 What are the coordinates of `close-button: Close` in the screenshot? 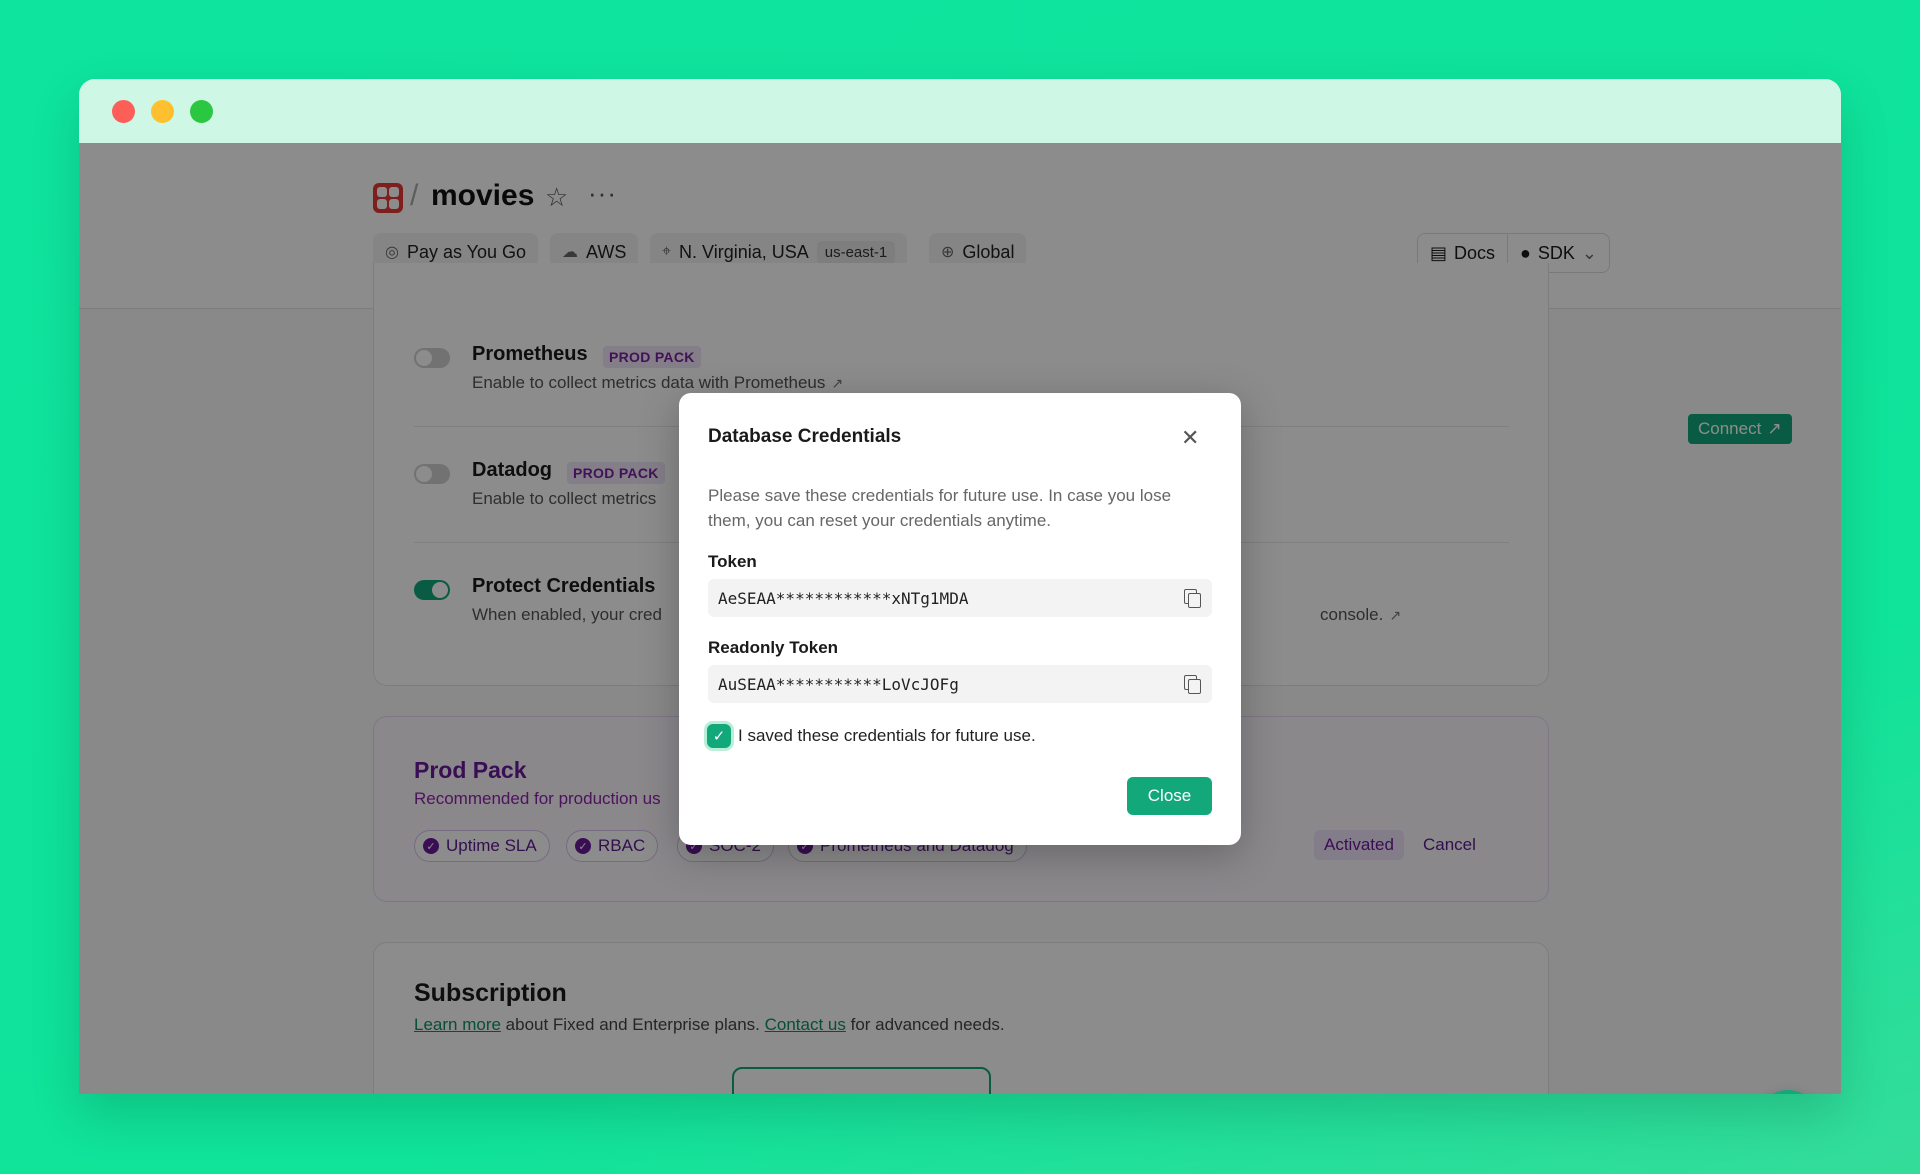 It's located at (1169, 796).